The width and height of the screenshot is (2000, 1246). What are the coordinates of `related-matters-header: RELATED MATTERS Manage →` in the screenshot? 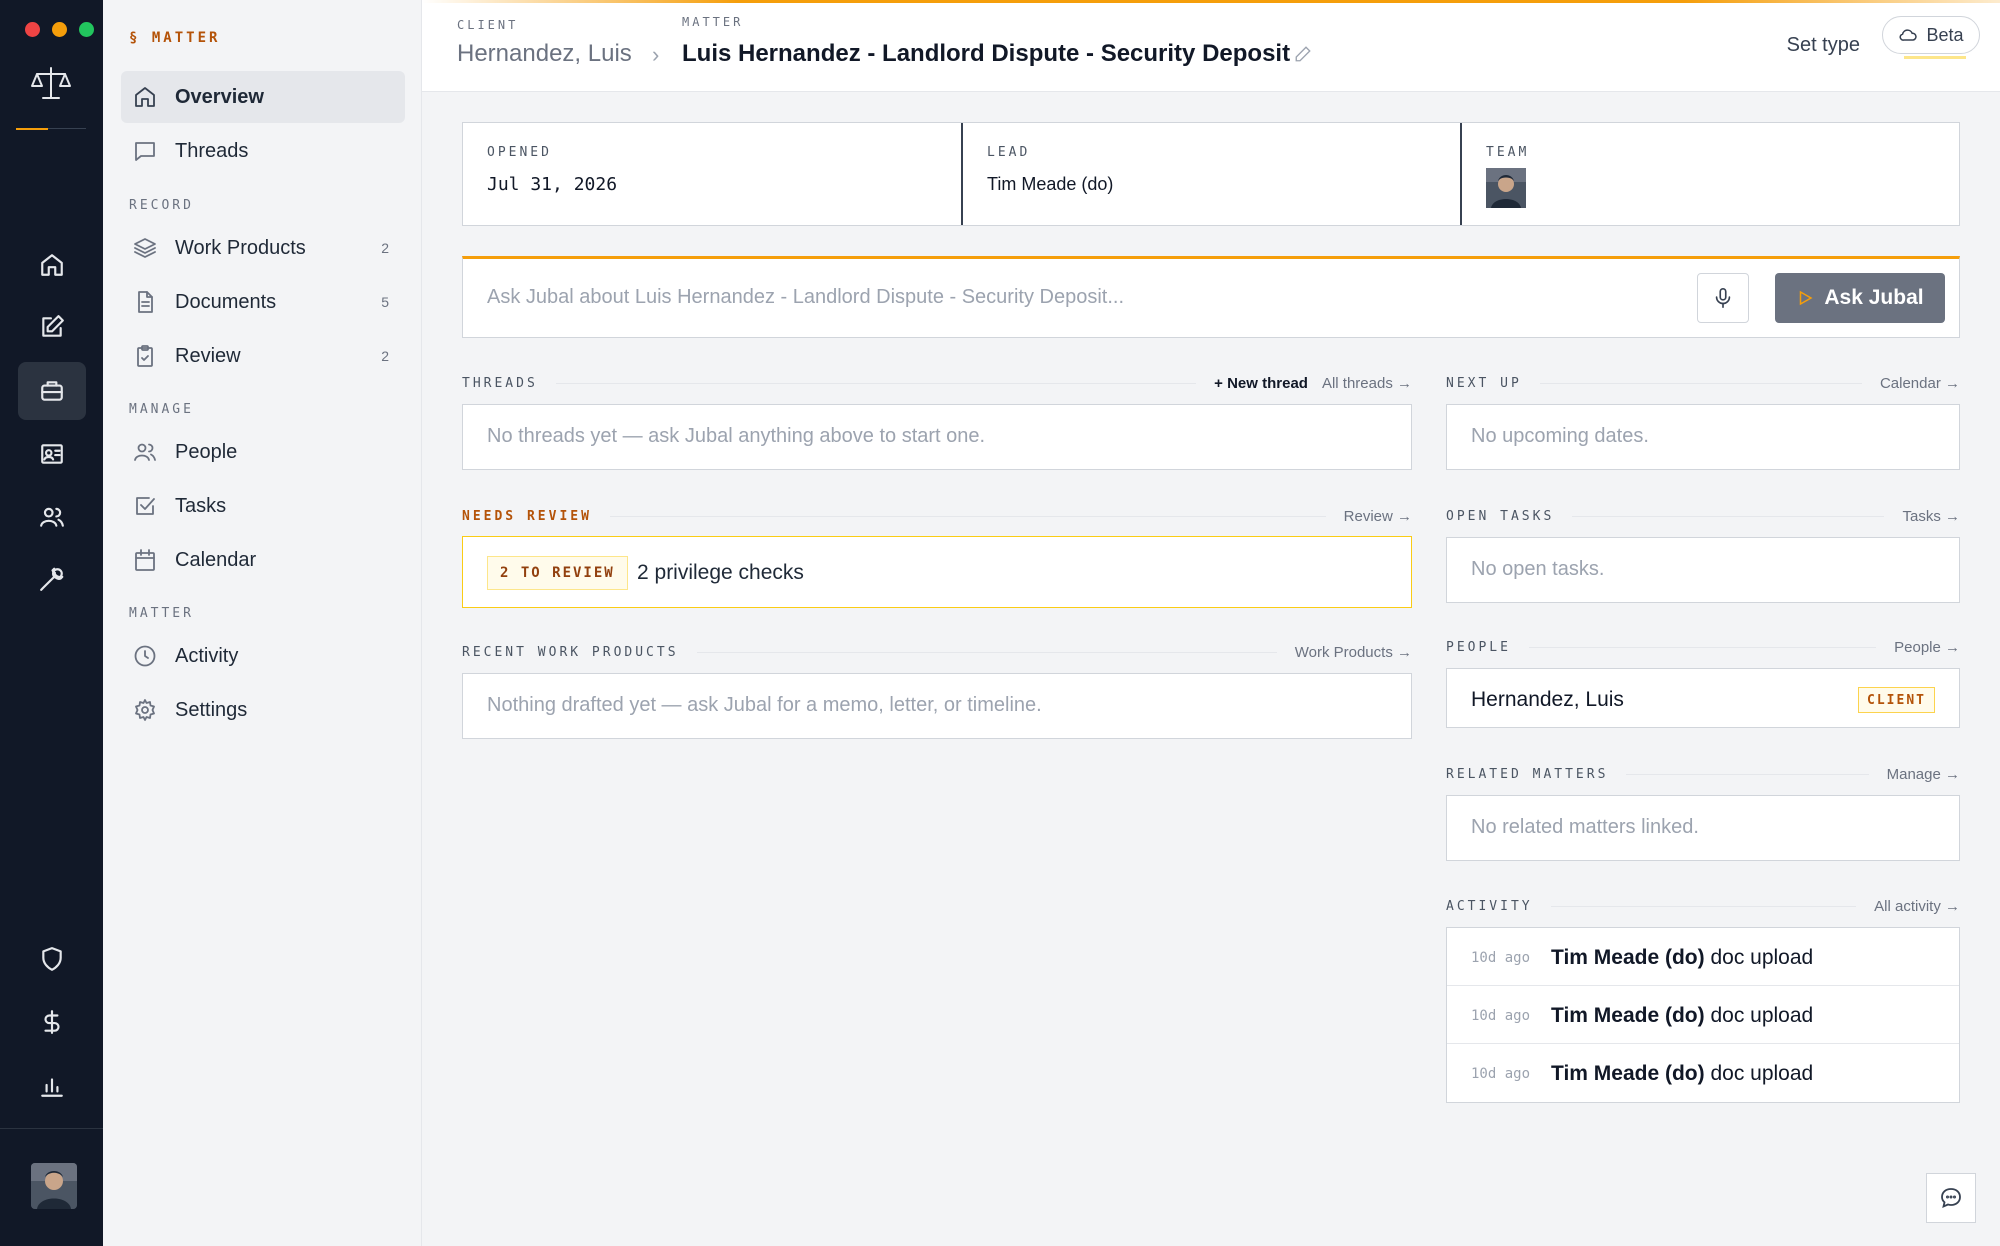 It's located at (1703, 774).